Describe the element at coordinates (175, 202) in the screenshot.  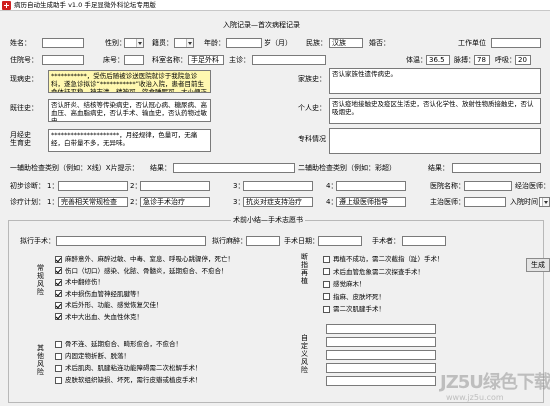
I see `plan-2-input: 急诊手术治疗` at that location.